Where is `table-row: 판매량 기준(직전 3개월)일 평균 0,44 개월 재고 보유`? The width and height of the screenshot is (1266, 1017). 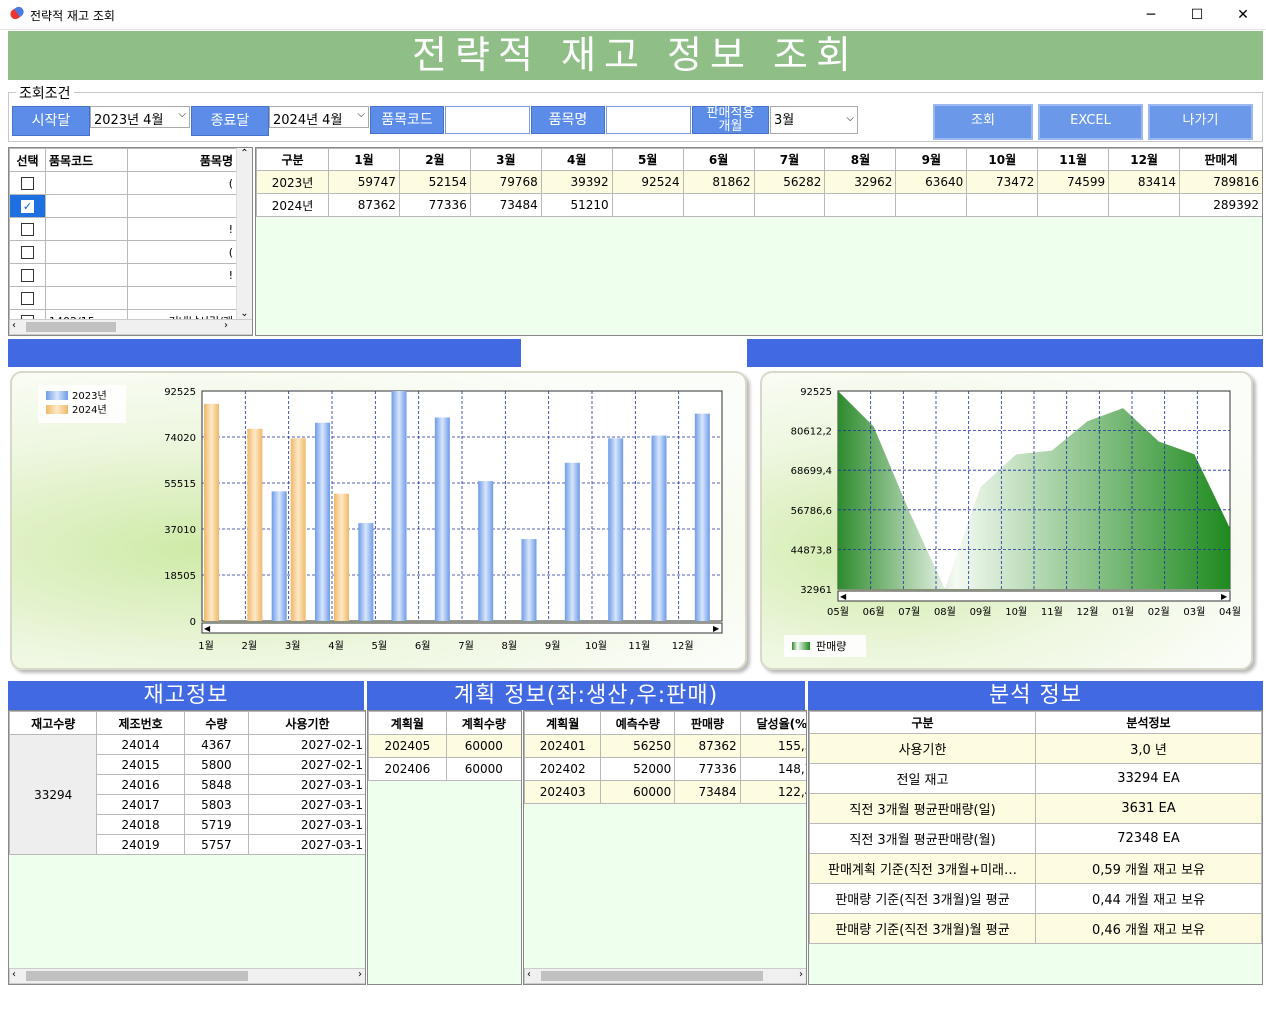 table-row: 판매량 기준(직전 3개월)일 평균 0,44 개월 재고 보유 is located at coordinates (1035, 898).